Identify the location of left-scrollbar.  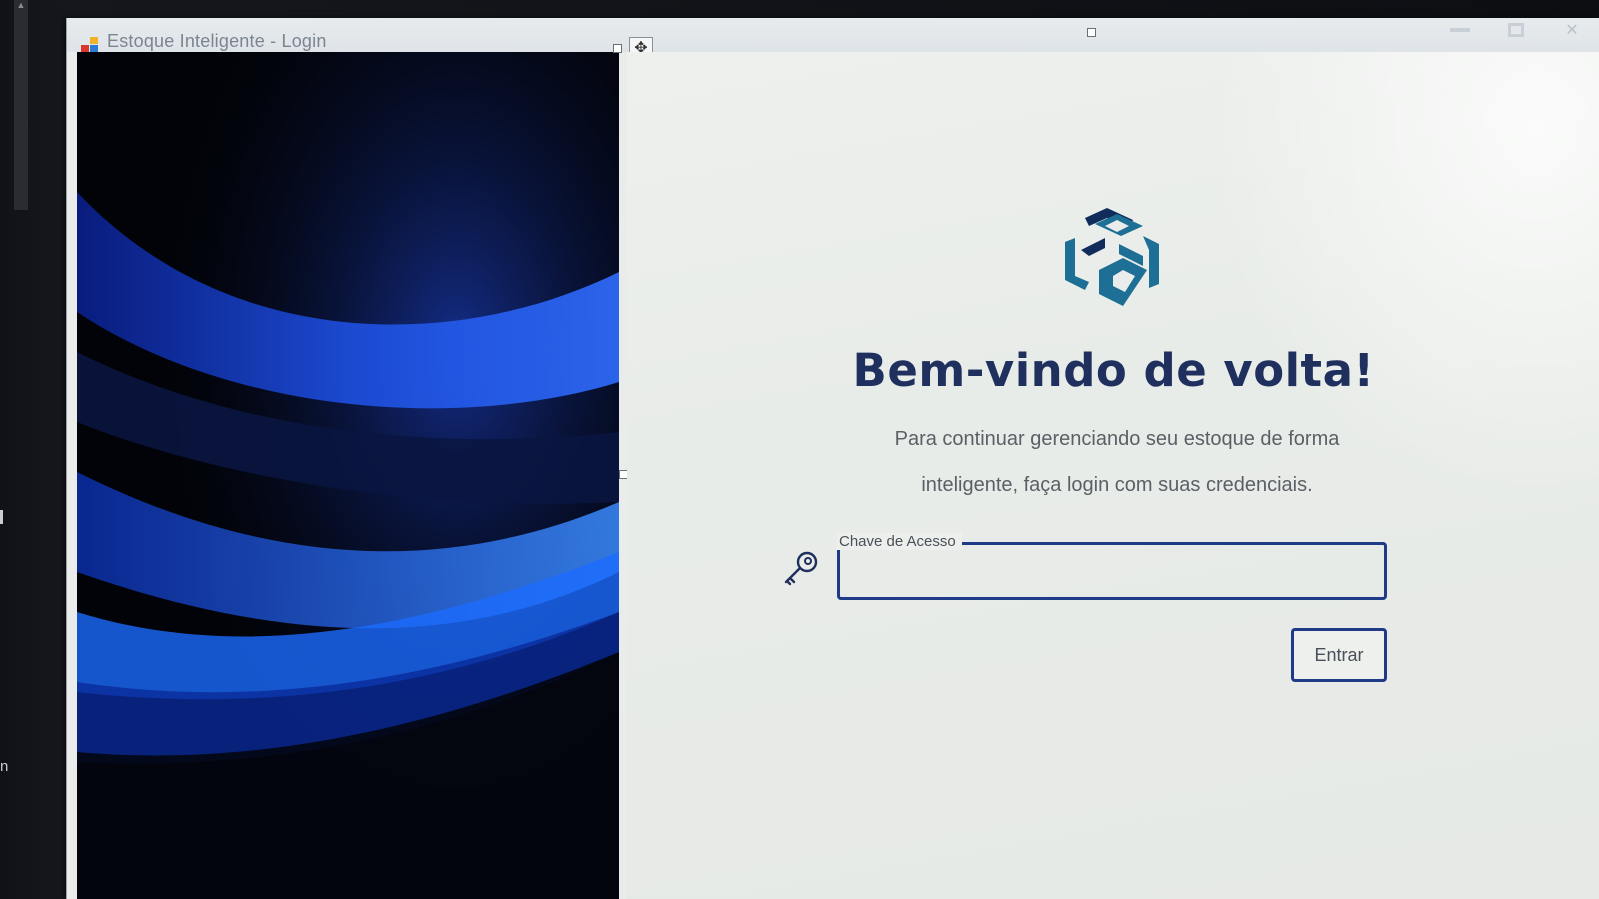
(21, 105).